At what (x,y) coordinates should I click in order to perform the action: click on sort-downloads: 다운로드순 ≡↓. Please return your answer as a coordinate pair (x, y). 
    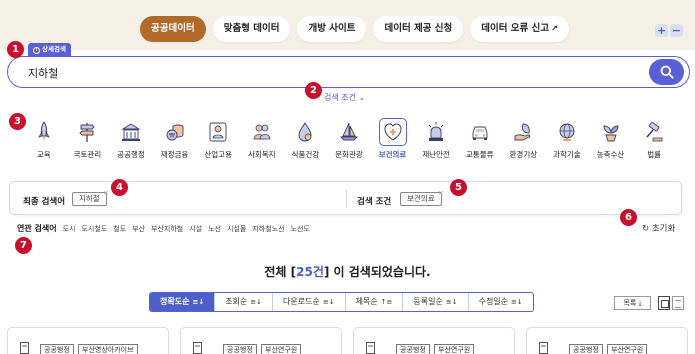
    Looking at the image, I should click on (309, 302).